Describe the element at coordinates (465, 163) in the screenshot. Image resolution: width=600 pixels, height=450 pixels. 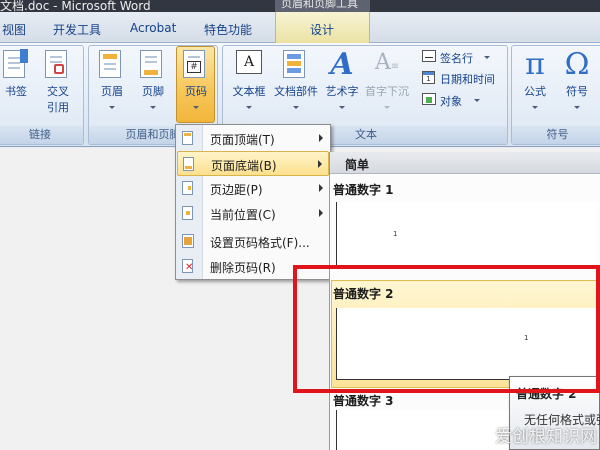
I see `gallery-section-header: 简单` at that location.